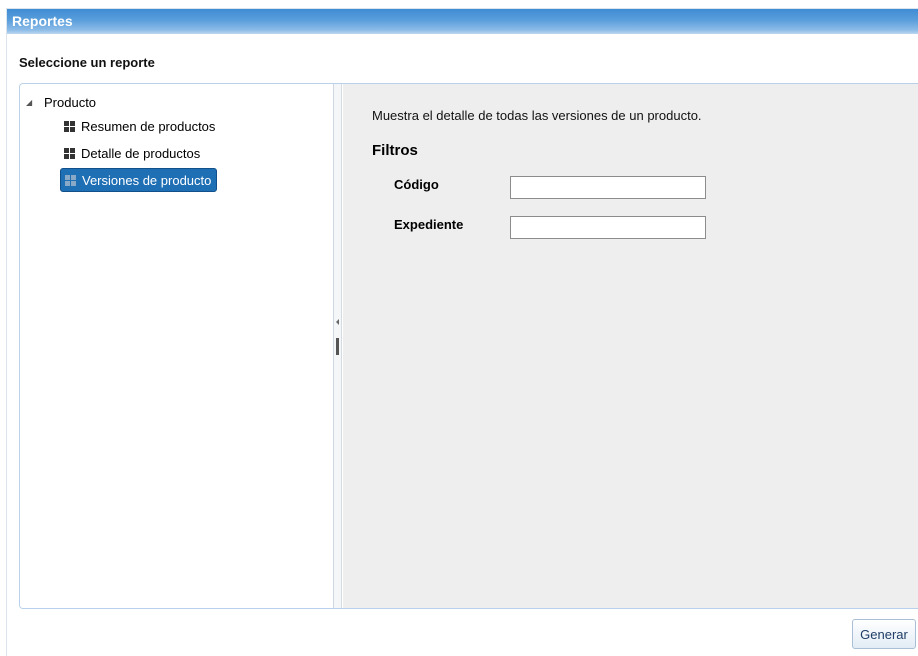  I want to click on collapse-triangle-icon: ◢, so click(35, 102).